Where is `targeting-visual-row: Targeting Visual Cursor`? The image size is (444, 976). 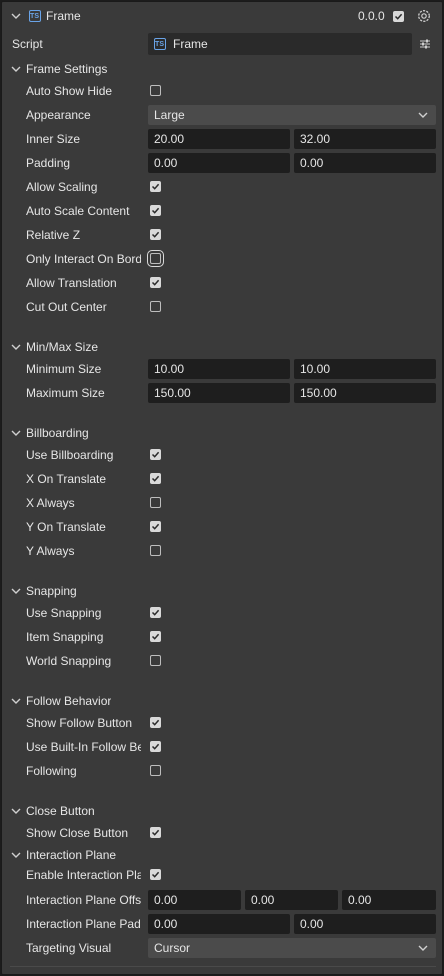 targeting-visual-row: Targeting Visual Cursor is located at coordinates (222, 948).